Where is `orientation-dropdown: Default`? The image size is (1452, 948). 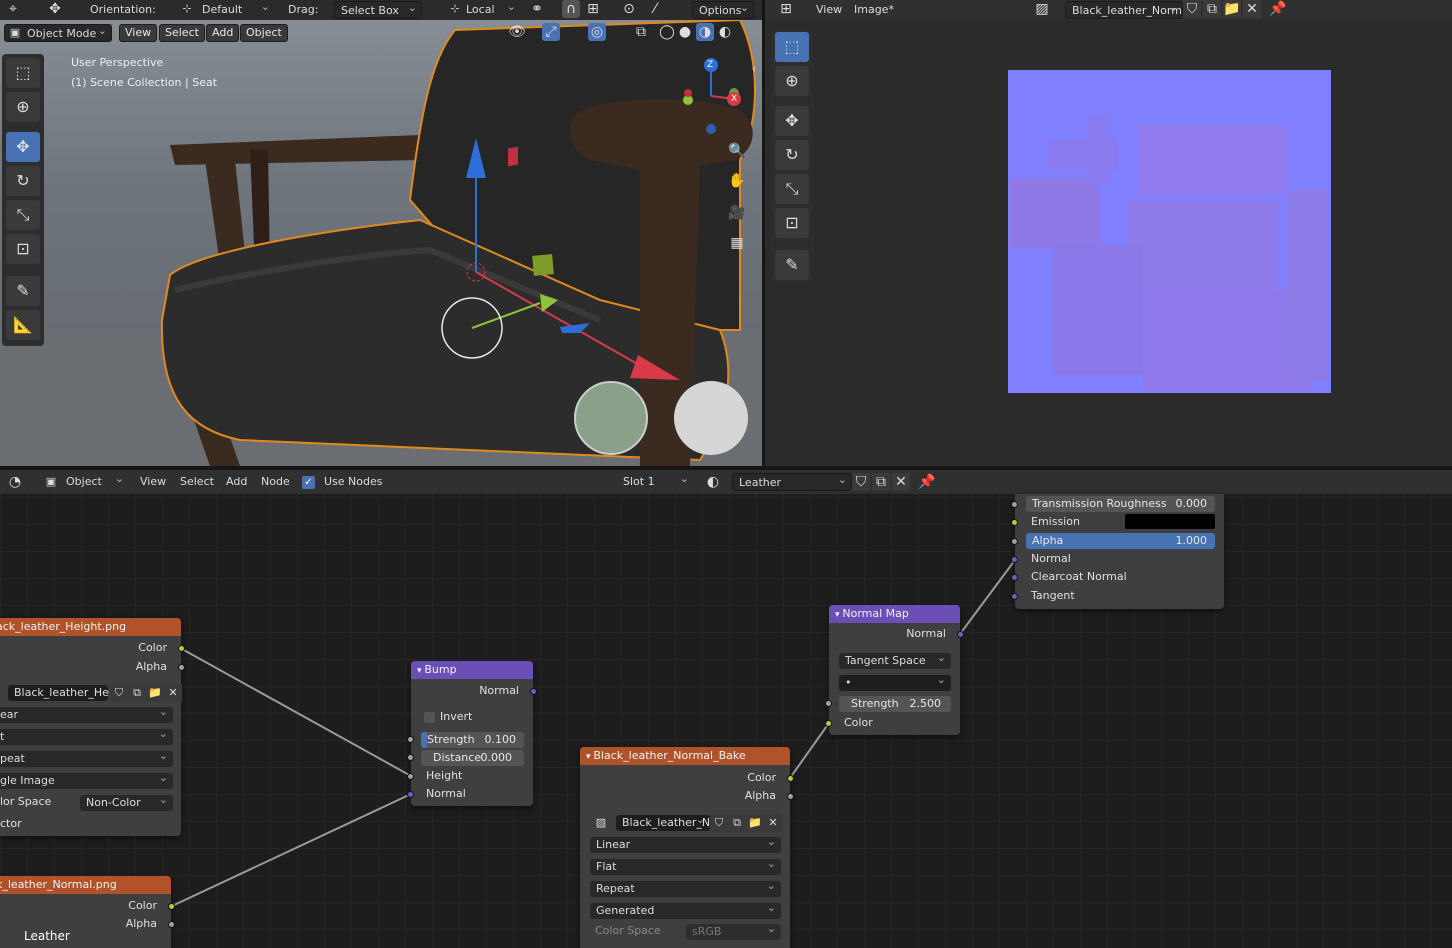 orientation-dropdown: Default is located at coordinates (235, 10).